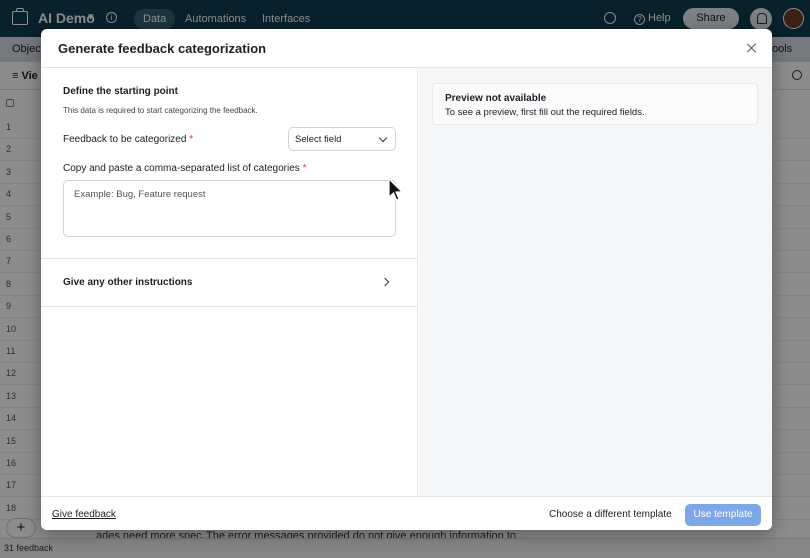  Describe the element at coordinates (406, 48) in the screenshot. I see `dialog-header: Generate feedback categorization` at that location.